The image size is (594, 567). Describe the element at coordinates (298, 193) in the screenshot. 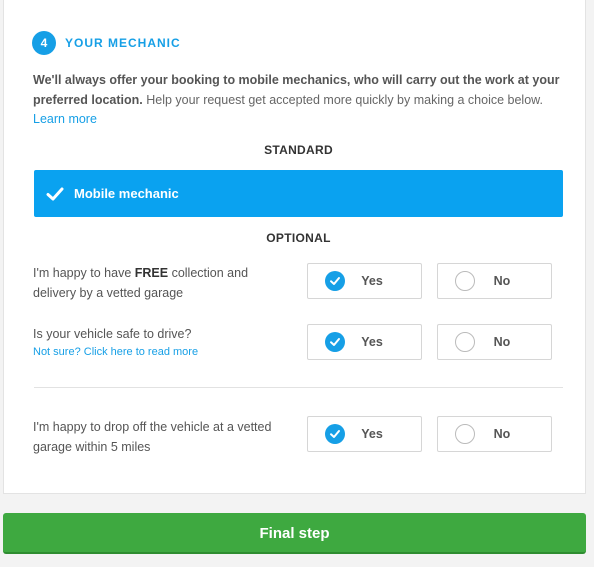

I see `mobile-mechanic-option: Mobile mechanic` at that location.